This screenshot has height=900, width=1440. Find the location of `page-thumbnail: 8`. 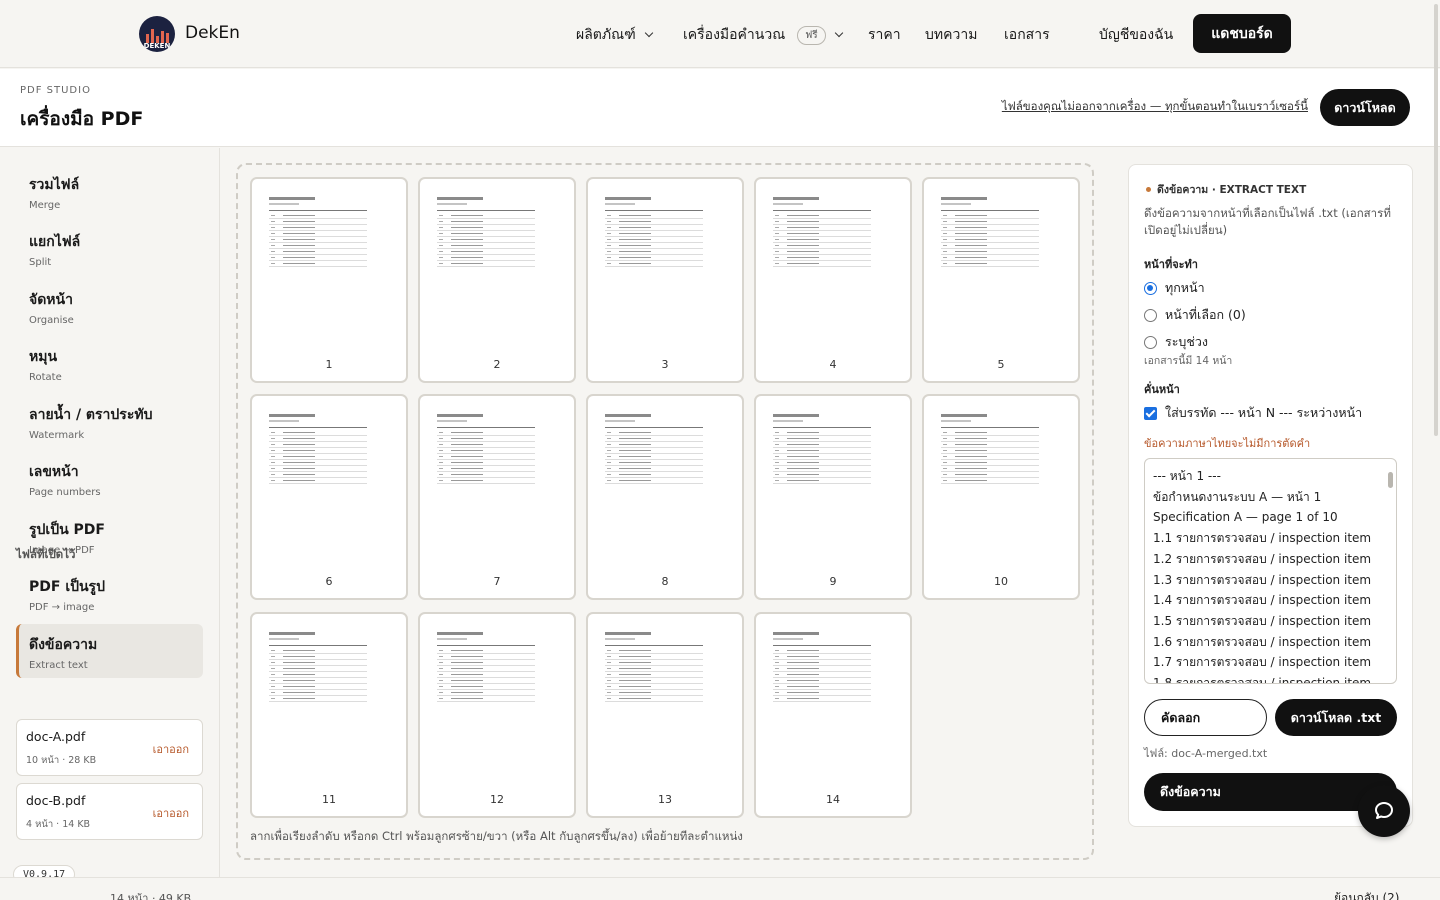

page-thumbnail: 8 is located at coordinates (665, 497).